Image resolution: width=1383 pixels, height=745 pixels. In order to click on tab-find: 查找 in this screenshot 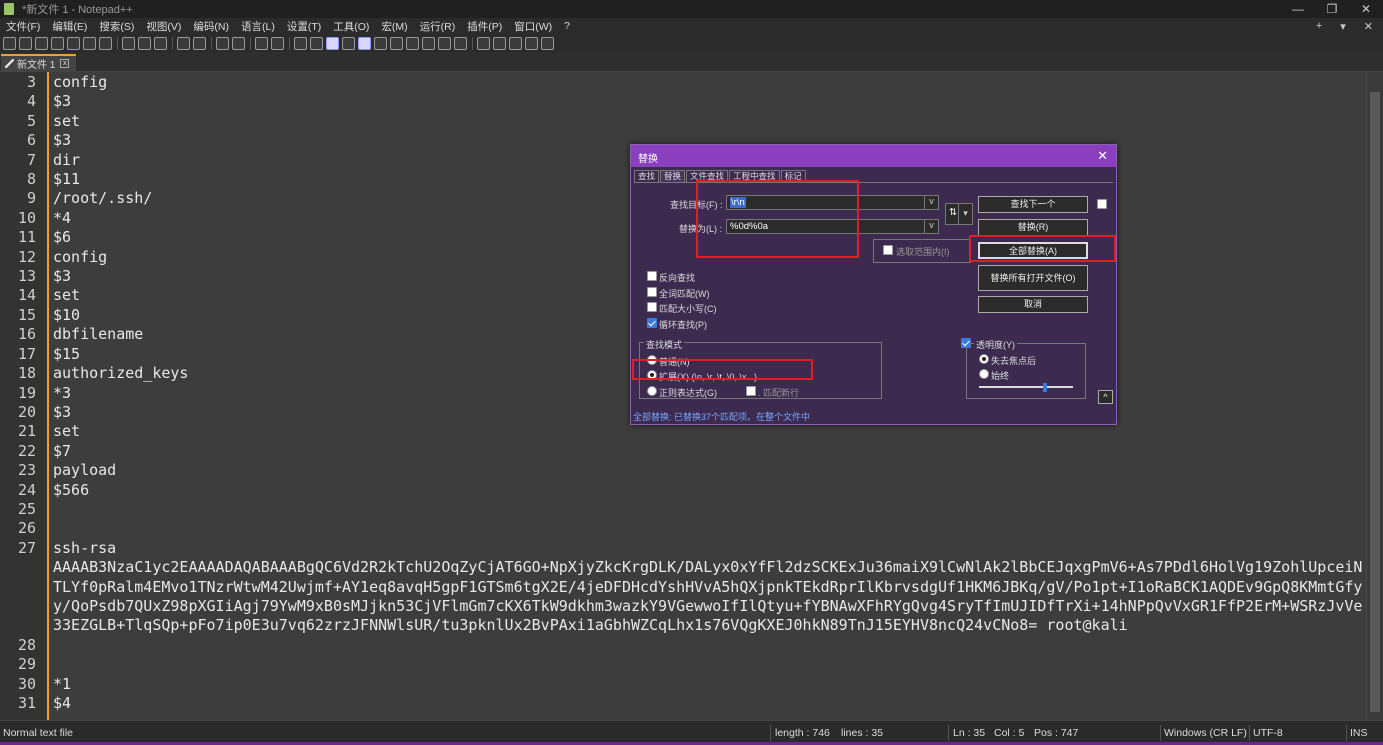, I will do `click(647, 176)`.